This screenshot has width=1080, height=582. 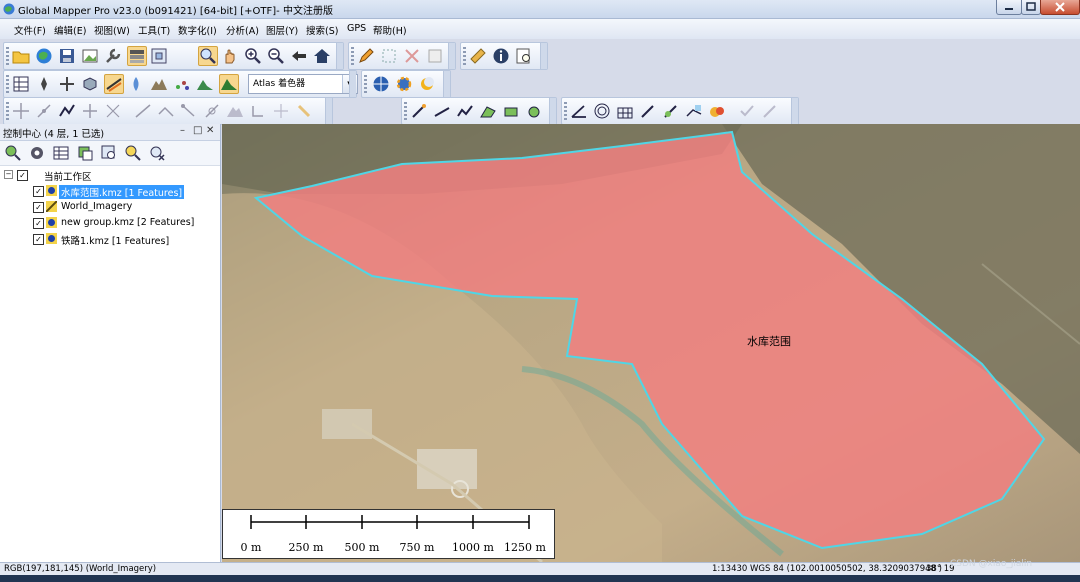 I want to click on settings-gear-icon, so click(x=404, y=84).